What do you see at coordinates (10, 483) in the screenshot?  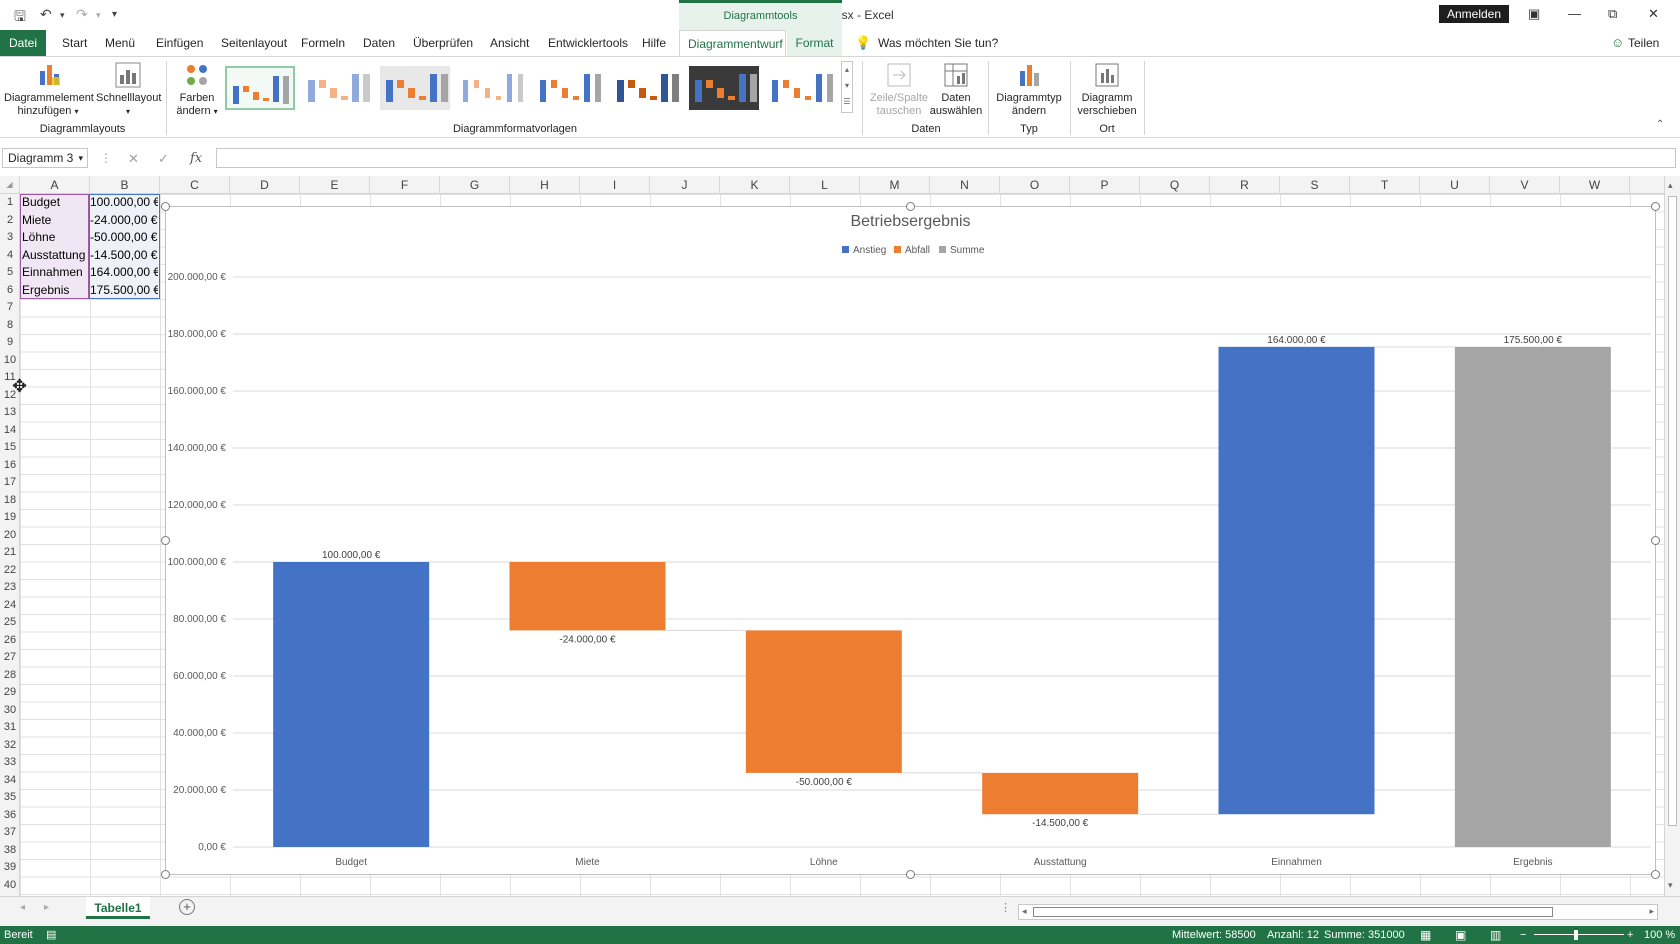 I see `row-header-17: 17` at bounding box center [10, 483].